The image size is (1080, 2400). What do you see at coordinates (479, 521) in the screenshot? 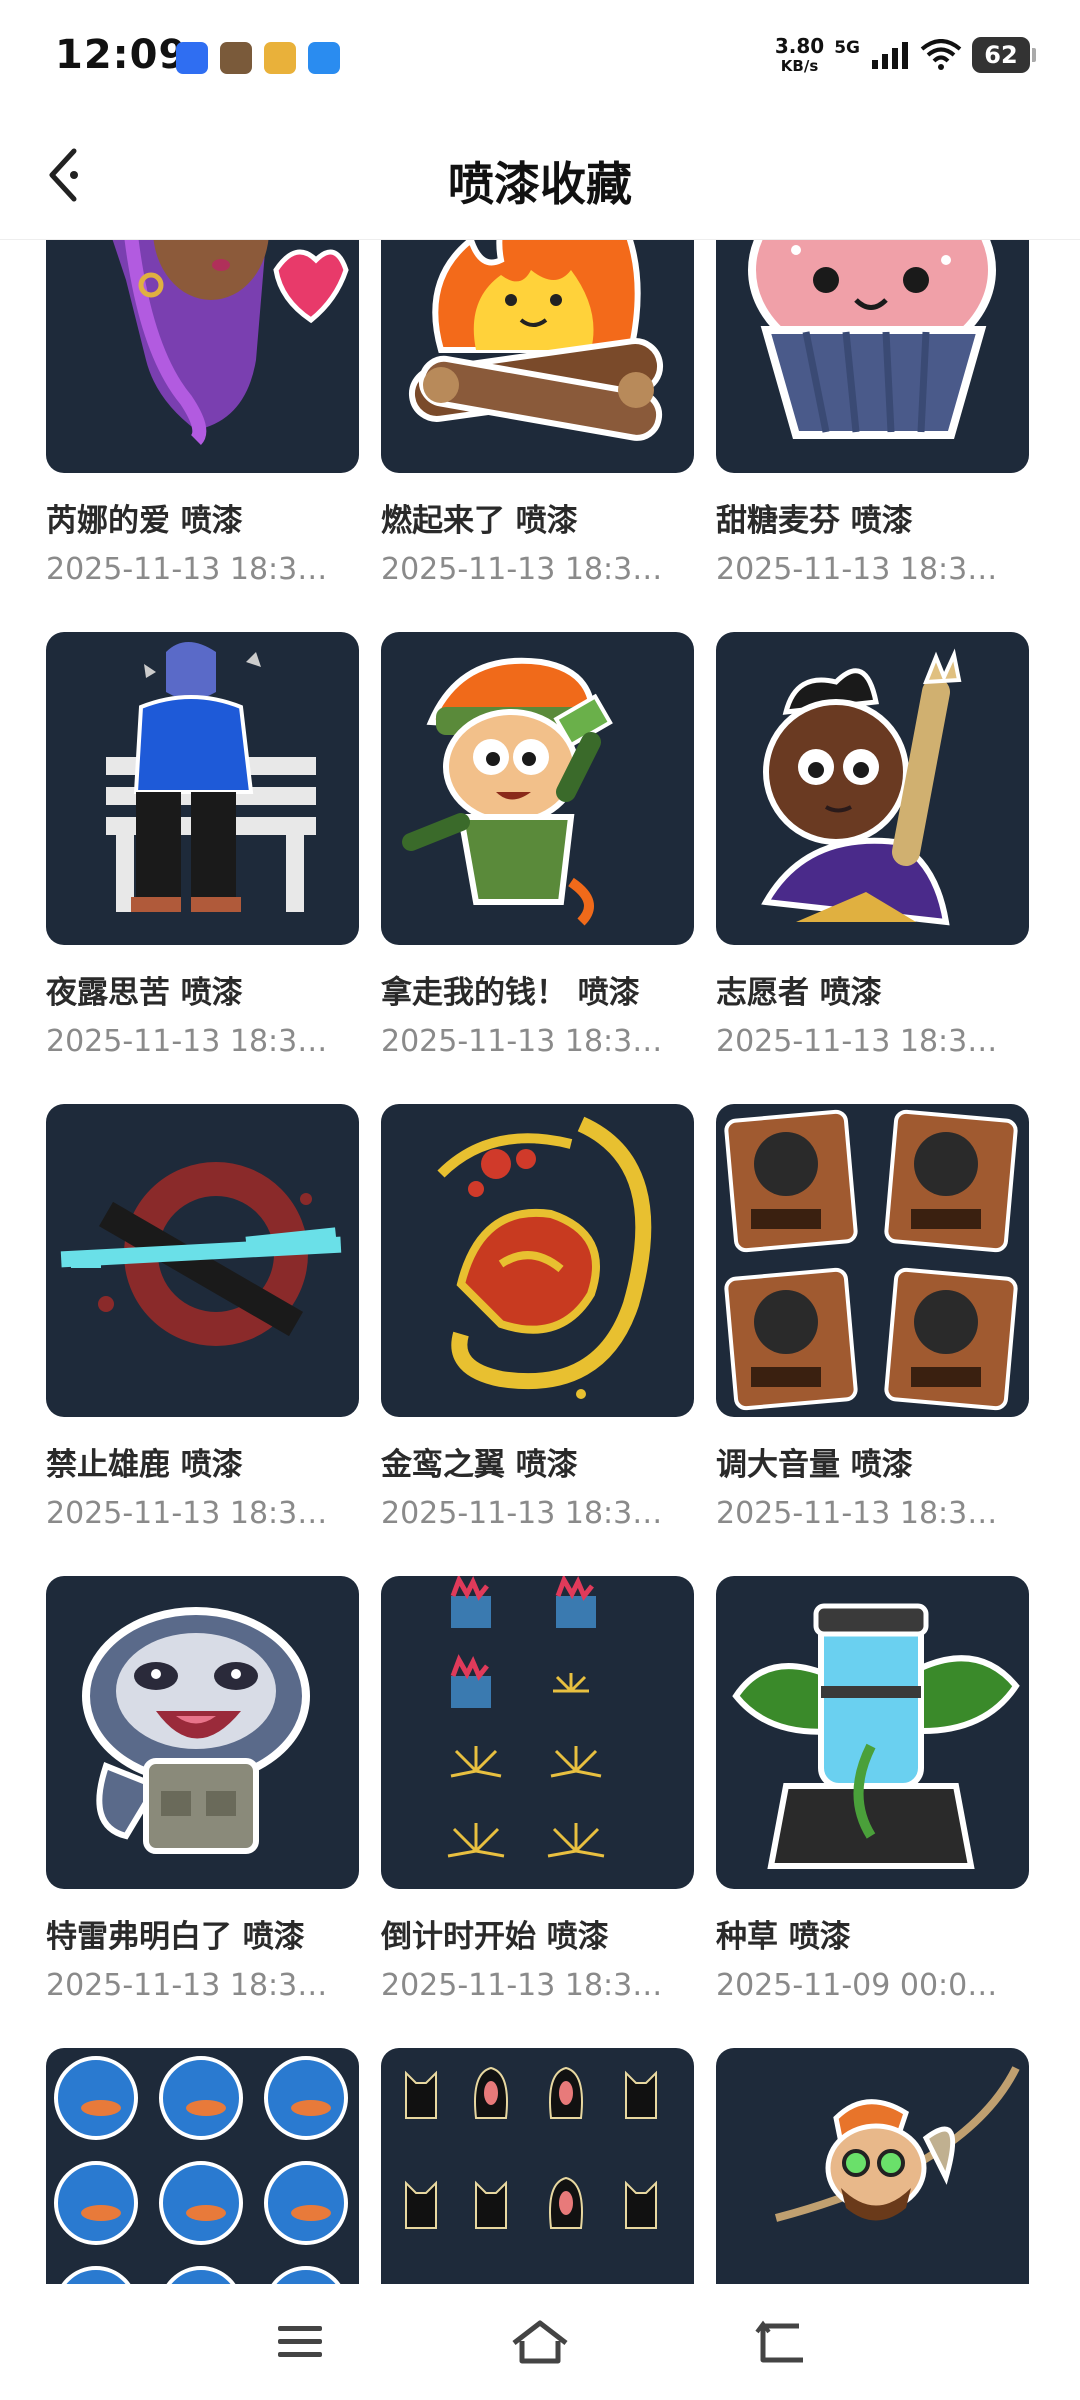
I see `spray-title: 燃起来了 喷漆` at bounding box center [479, 521].